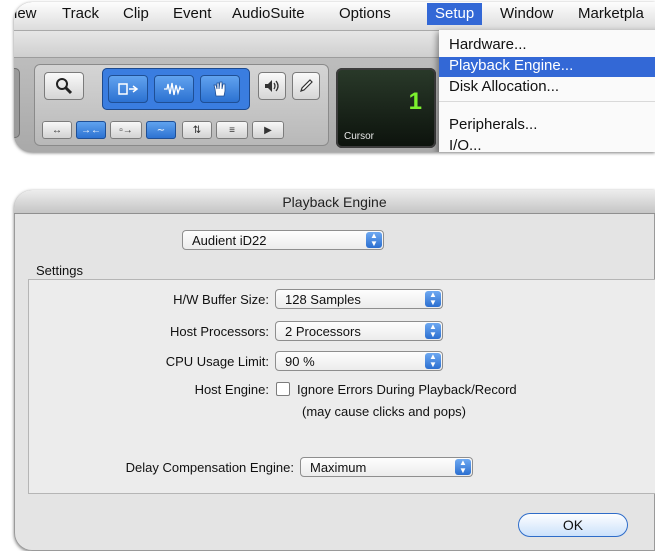 This screenshot has height=551, width=655. I want to click on grabber-tool-button, so click(220, 89).